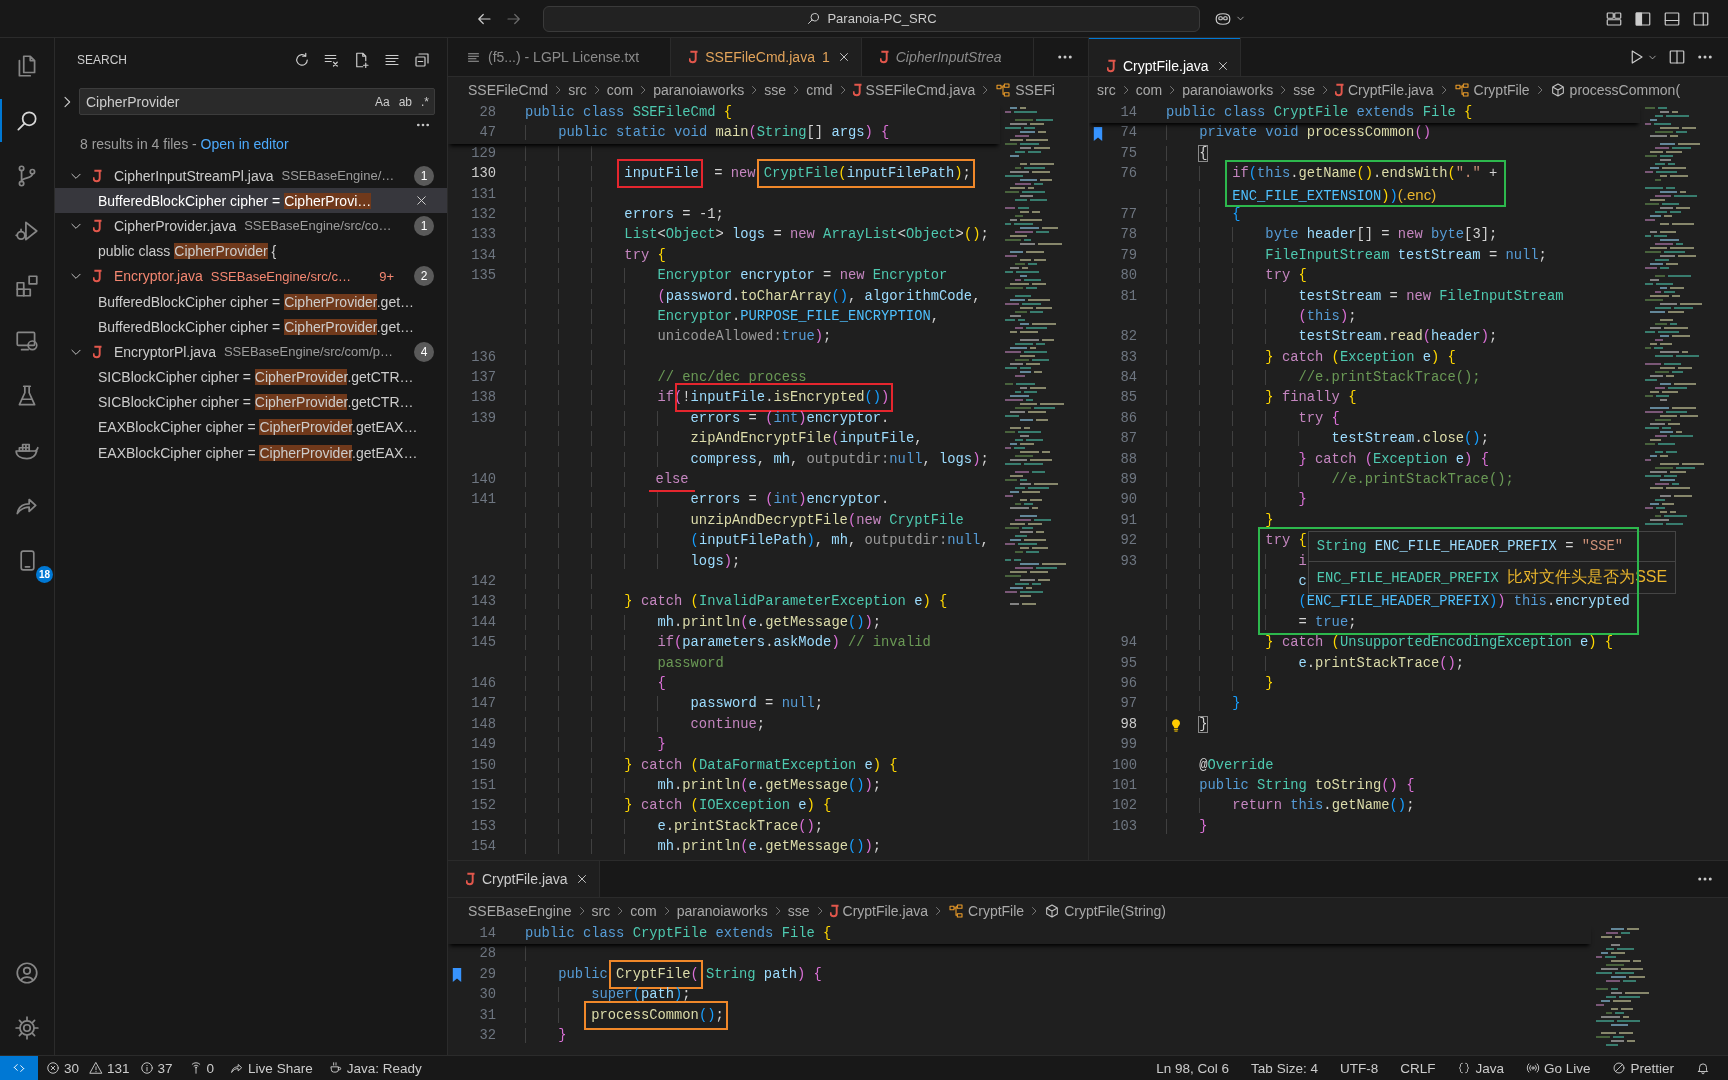 The width and height of the screenshot is (1728, 1080). Describe the element at coordinates (947, 57) in the screenshot. I see `editor-tab: CipherInputStrea` at that location.